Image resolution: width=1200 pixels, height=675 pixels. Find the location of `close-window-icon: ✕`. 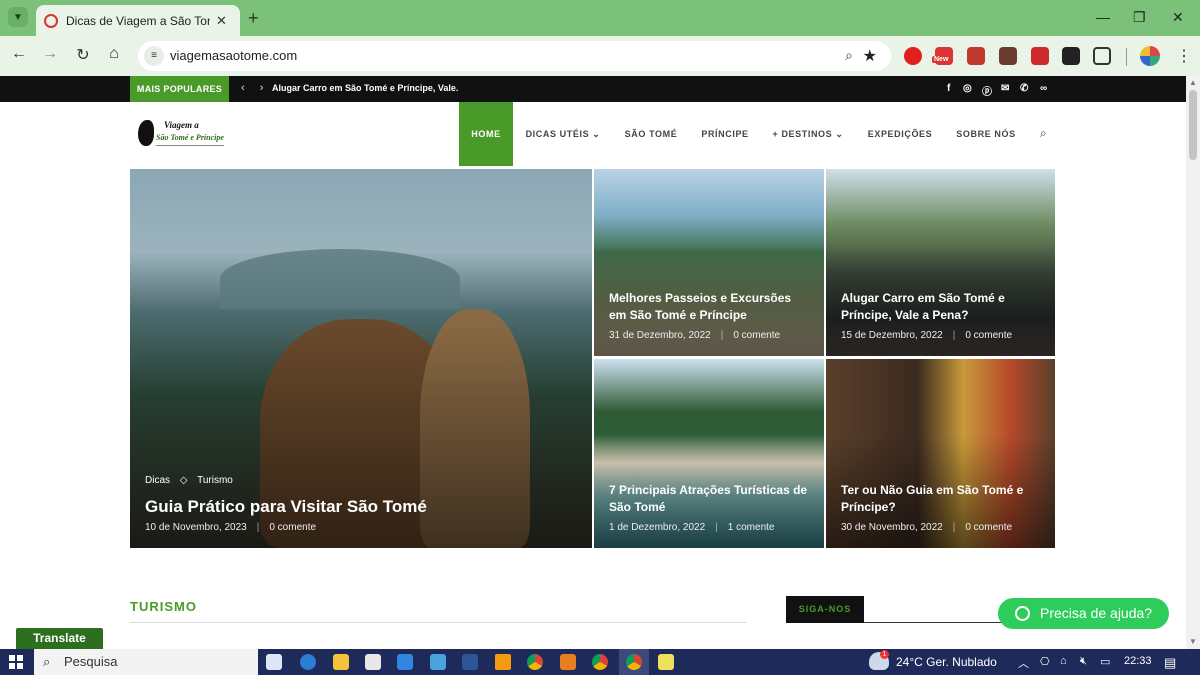

close-window-icon: ✕ is located at coordinates (1178, 17).